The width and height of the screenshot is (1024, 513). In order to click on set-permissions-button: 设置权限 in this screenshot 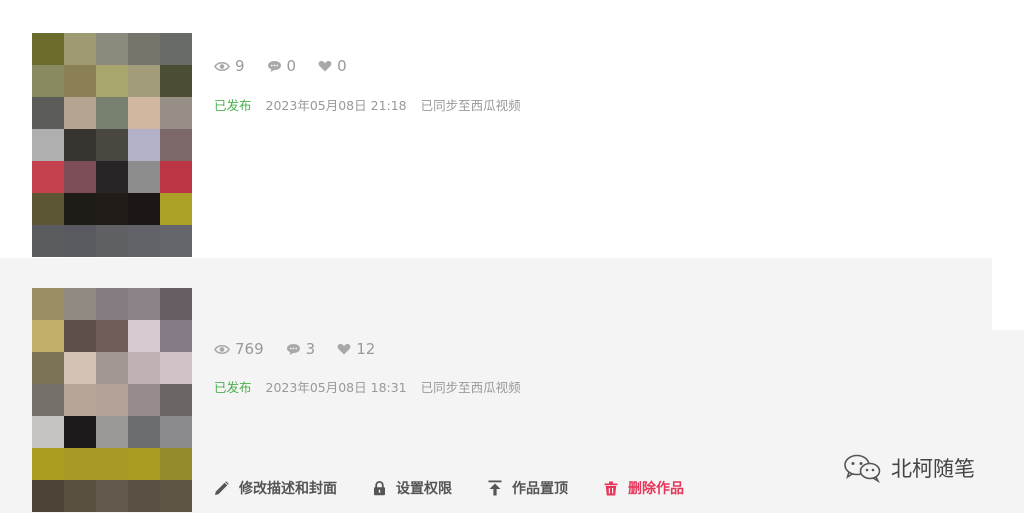, I will do `click(412, 488)`.